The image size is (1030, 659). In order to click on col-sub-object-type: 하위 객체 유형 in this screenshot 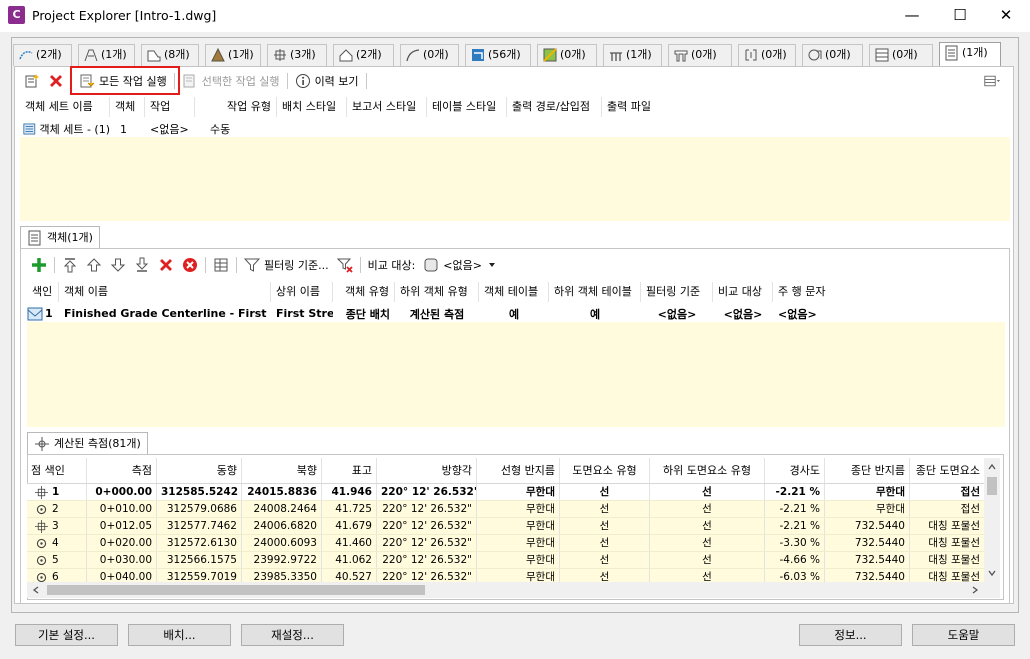, I will do `click(437, 292)`.